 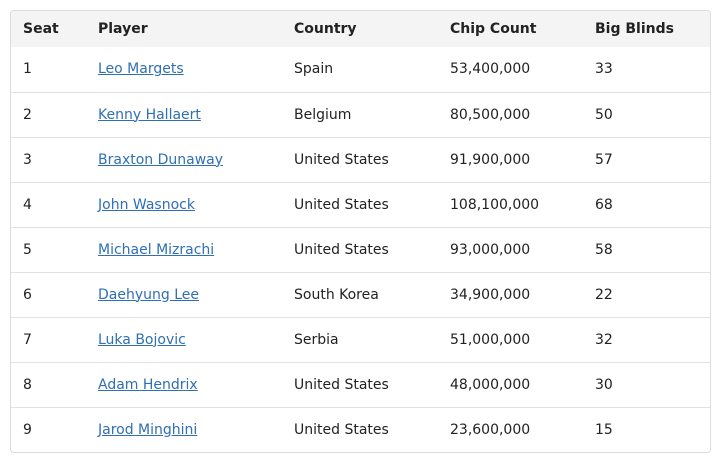 I want to click on player-link: Jarod Minghini, so click(x=147, y=430).